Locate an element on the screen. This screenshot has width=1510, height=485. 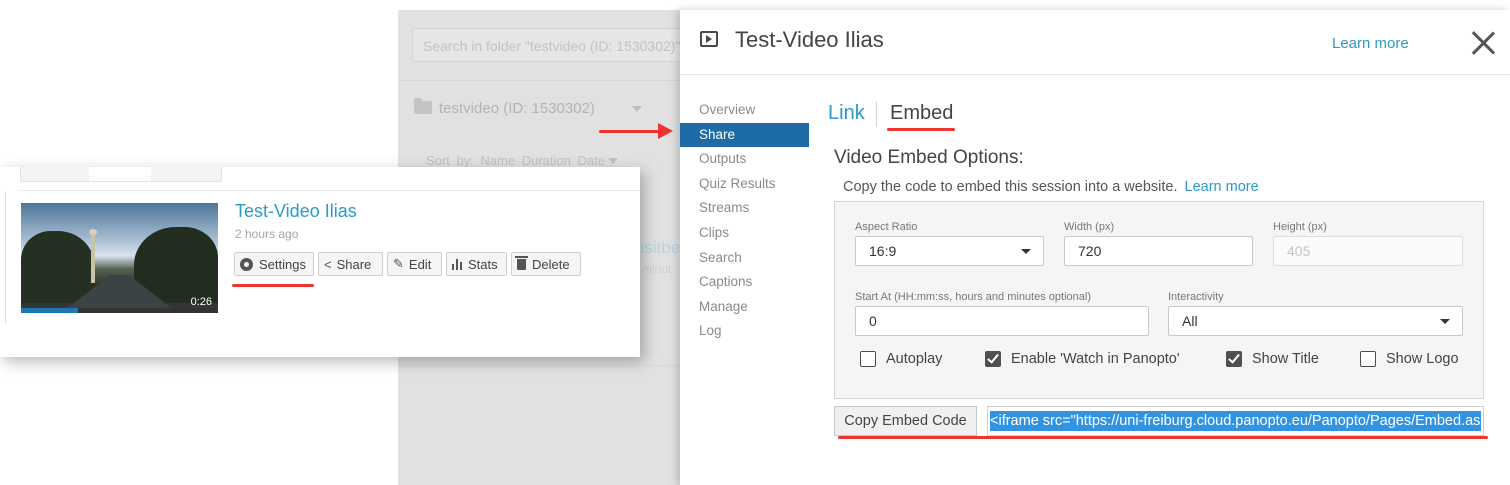
folder-selector: testvideo (ID: 1530302) is located at coordinates (544, 107).